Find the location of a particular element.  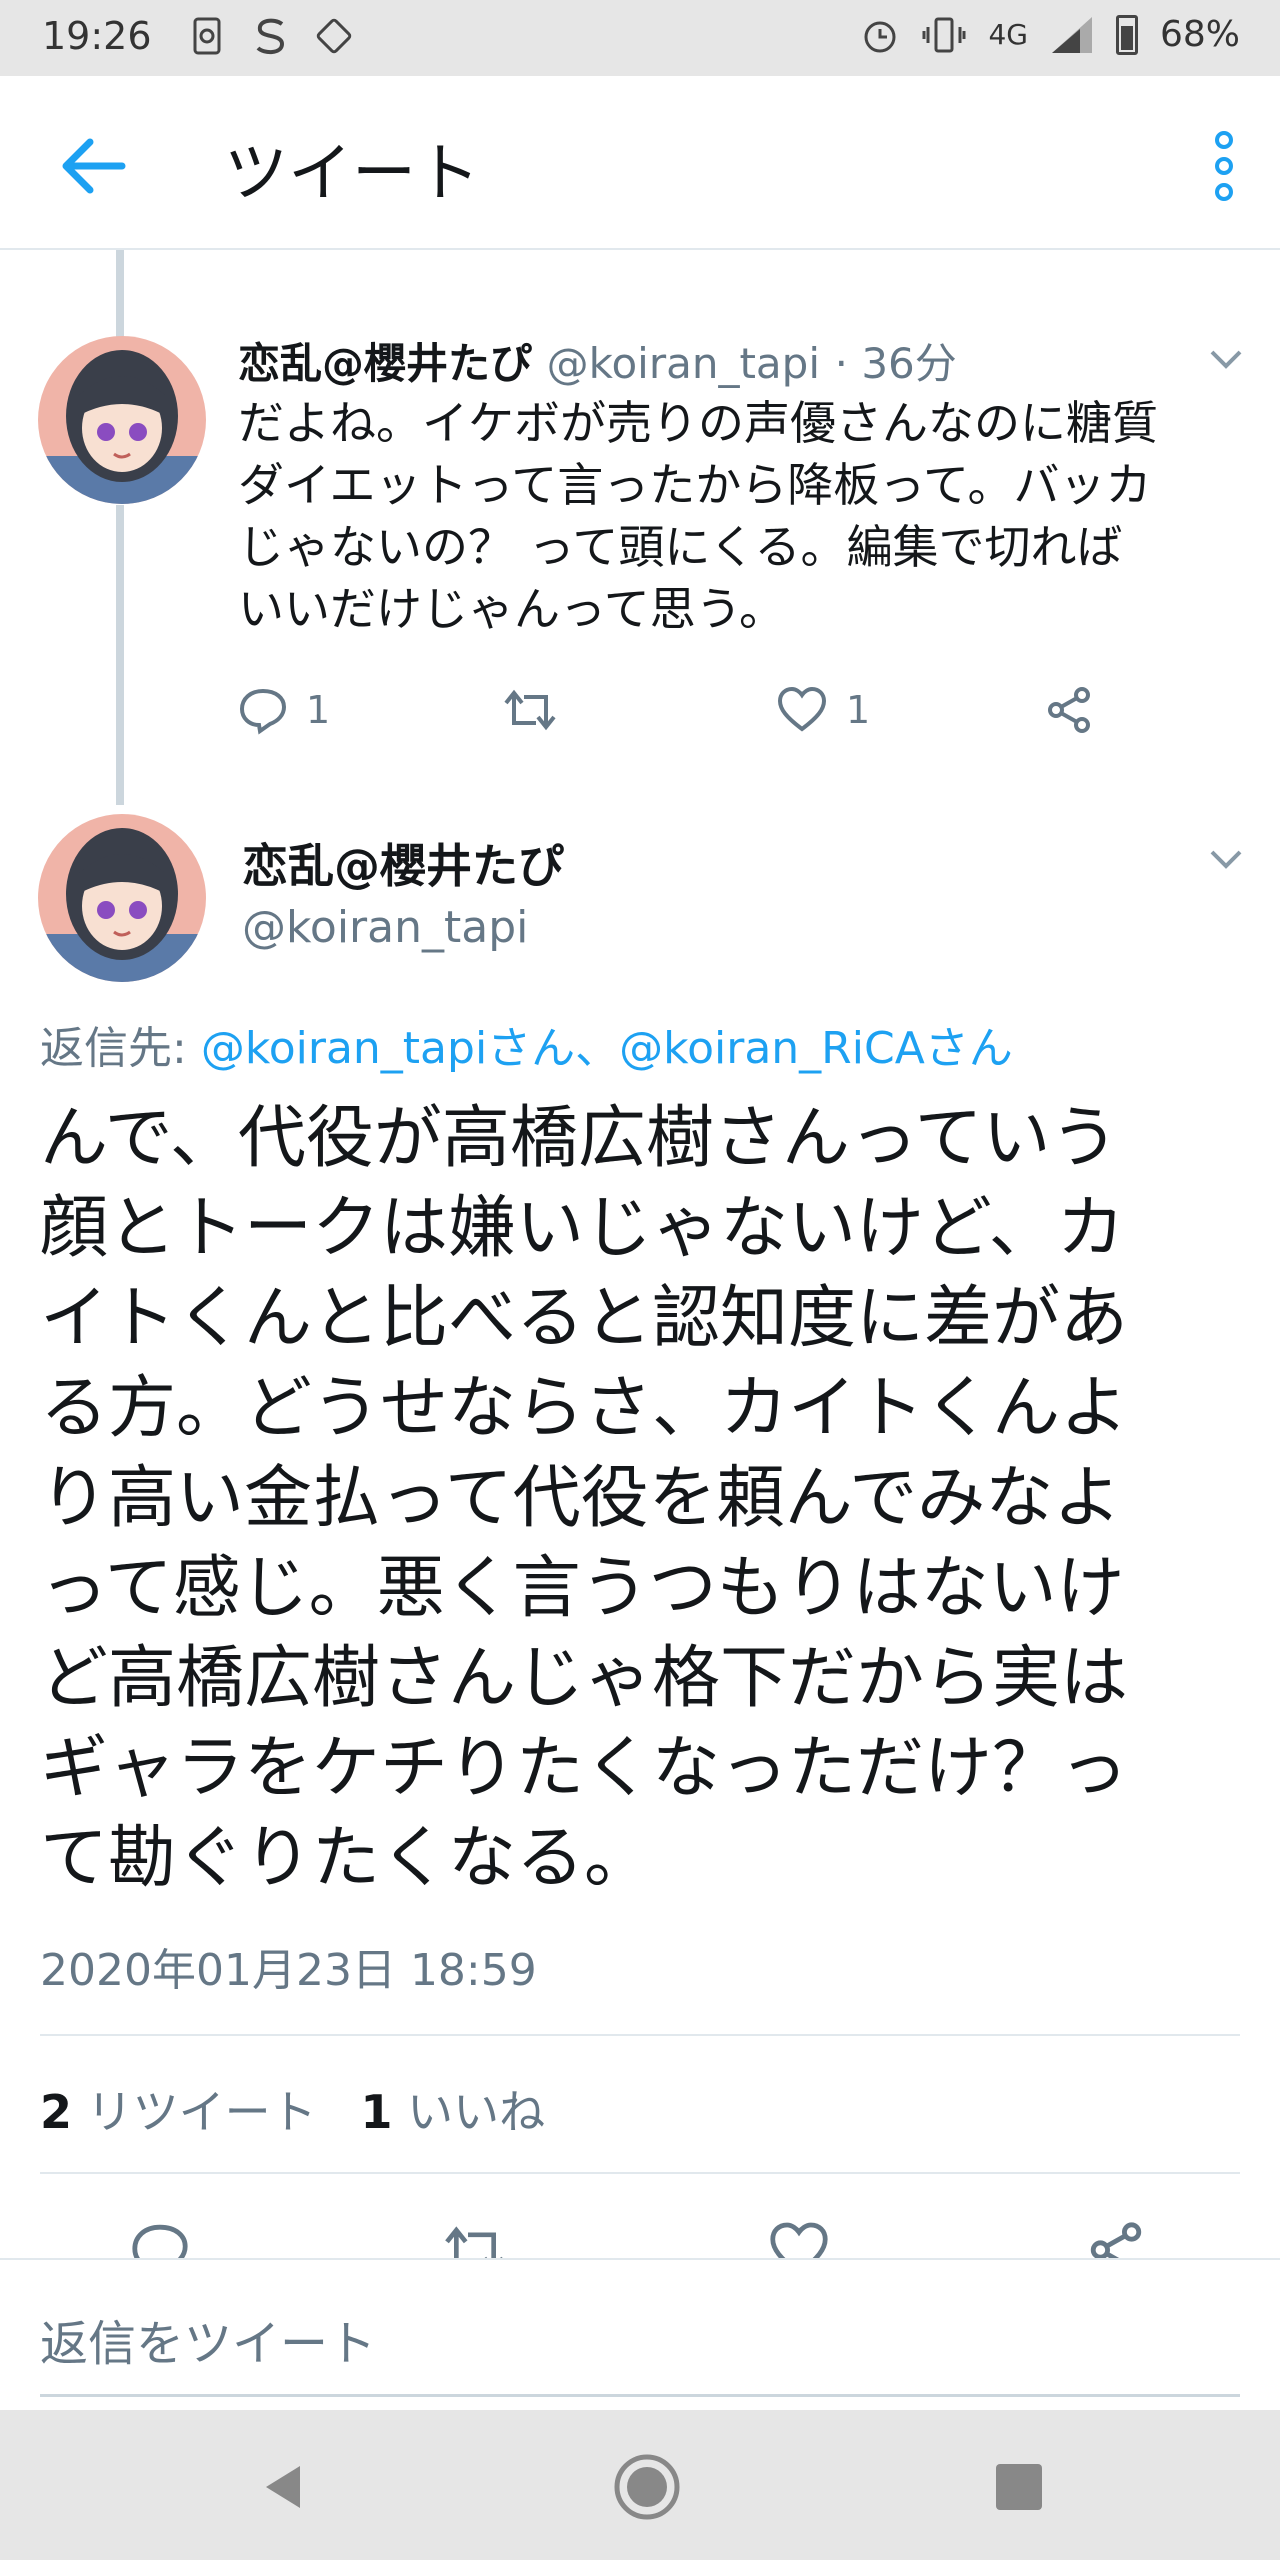

reply-action is located at coordinates (160, 2240).